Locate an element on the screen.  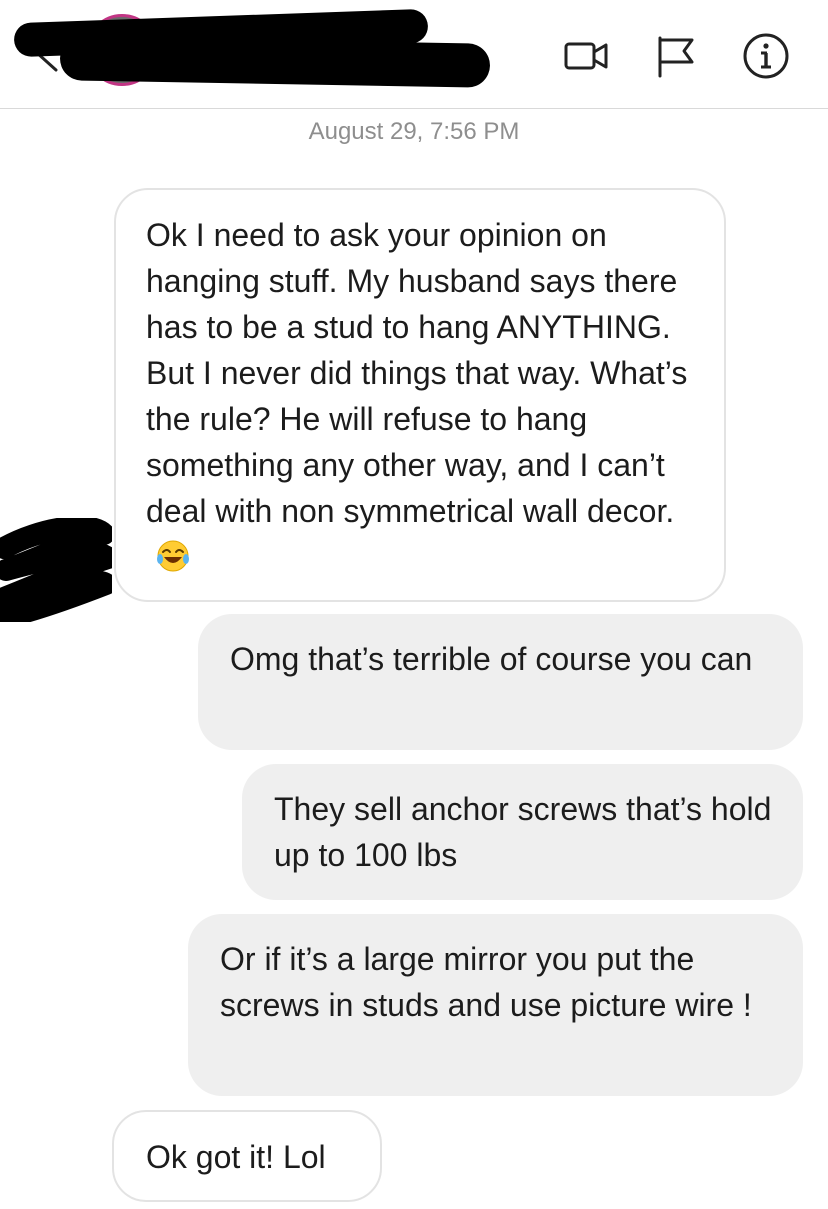
avatar-redaction is located at coordinates (56, 570).